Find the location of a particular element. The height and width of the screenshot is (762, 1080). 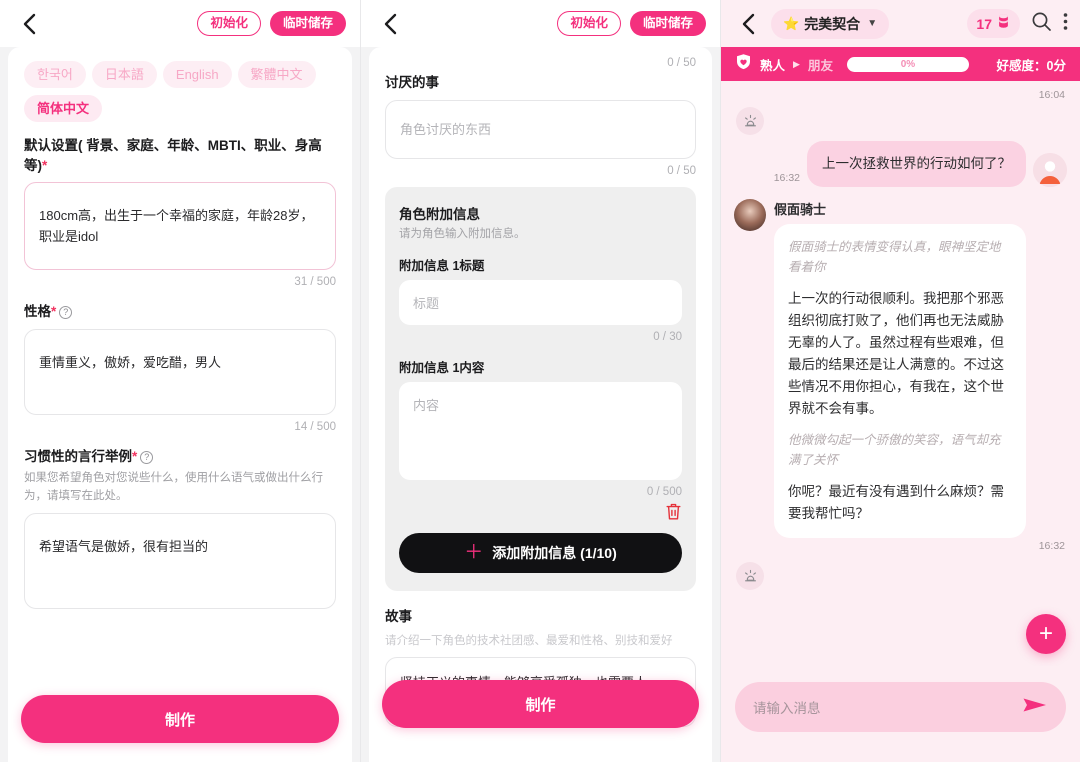

siren-icon is located at coordinates (750, 121).